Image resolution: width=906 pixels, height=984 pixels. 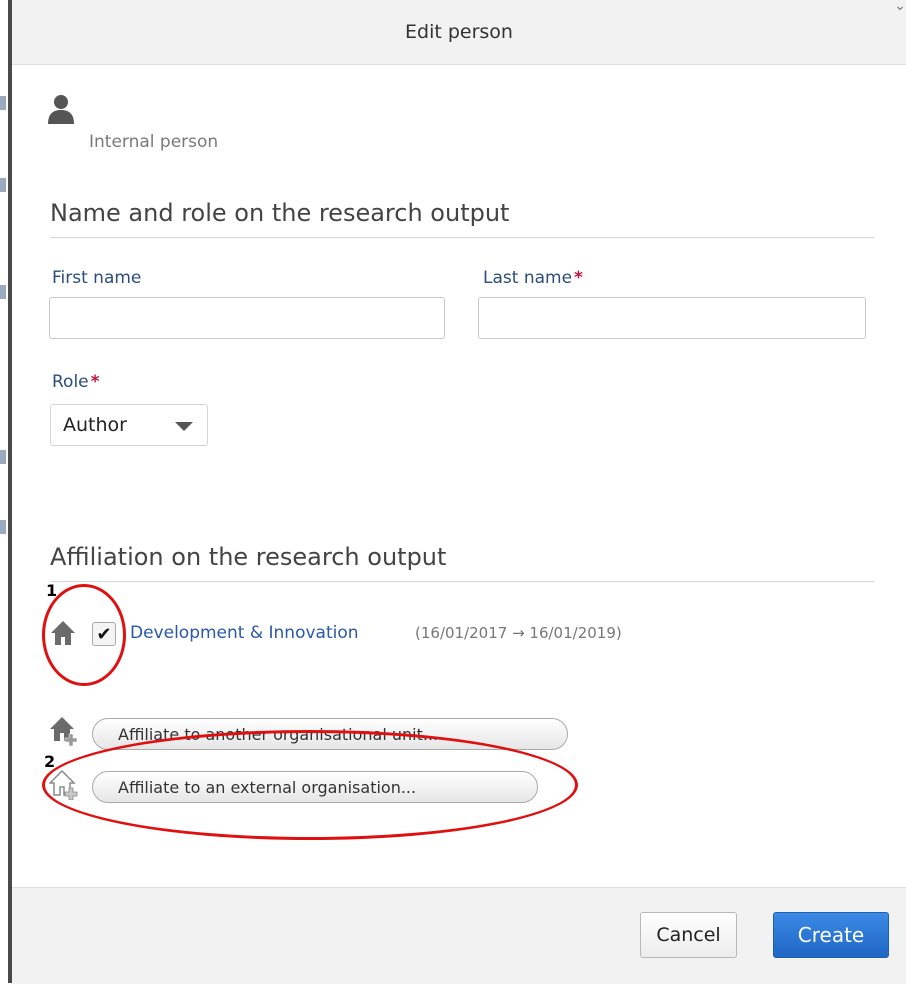 What do you see at coordinates (462, 218) in the screenshot?
I see `name-role-heading: Name and role on the research output` at bounding box center [462, 218].